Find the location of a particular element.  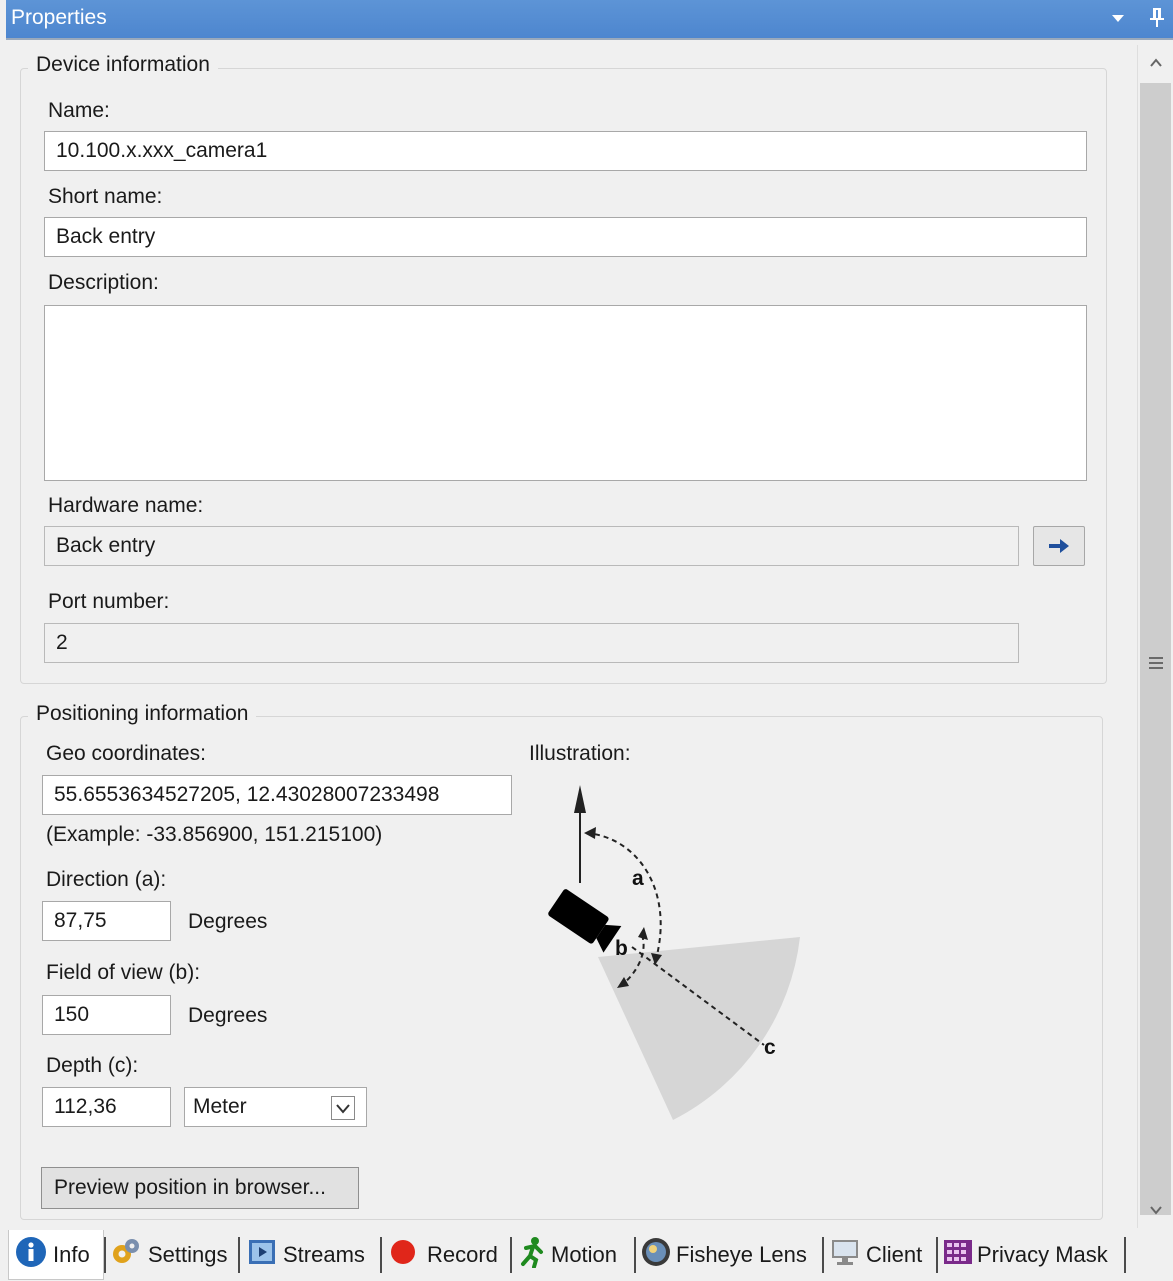

properties-titlebar: Properties is located at coordinates (589, 20).